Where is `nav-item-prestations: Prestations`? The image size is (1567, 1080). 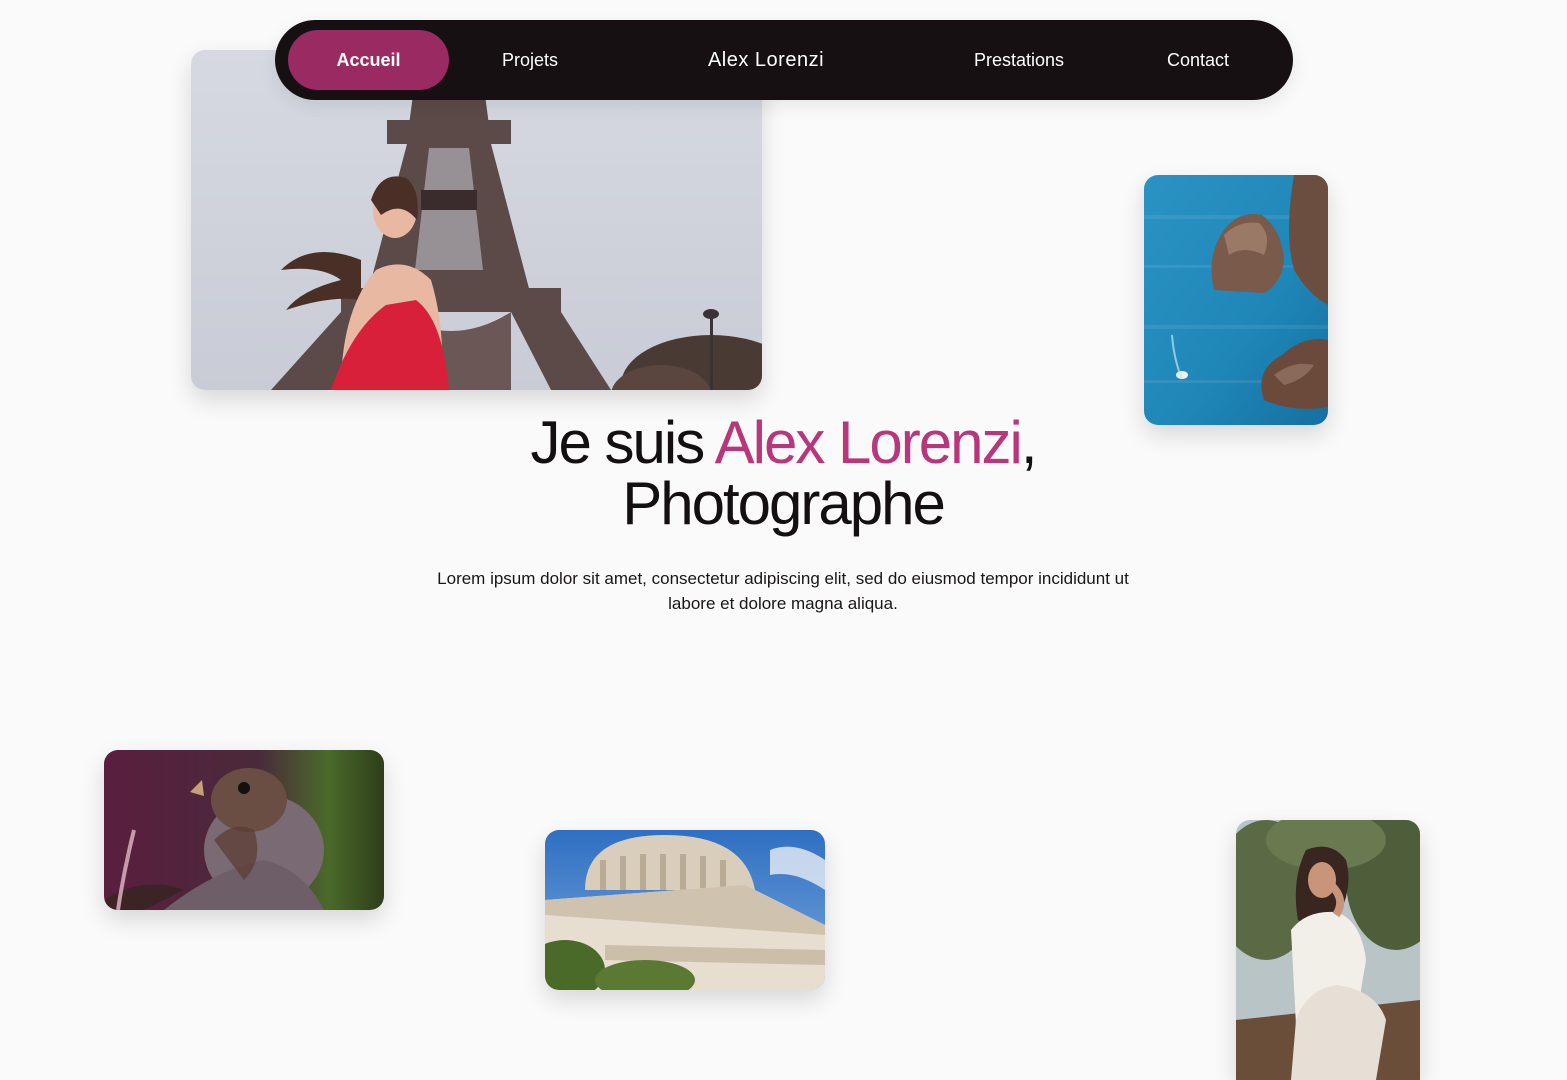 nav-item-prestations: Prestations is located at coordinates (1019, 60).